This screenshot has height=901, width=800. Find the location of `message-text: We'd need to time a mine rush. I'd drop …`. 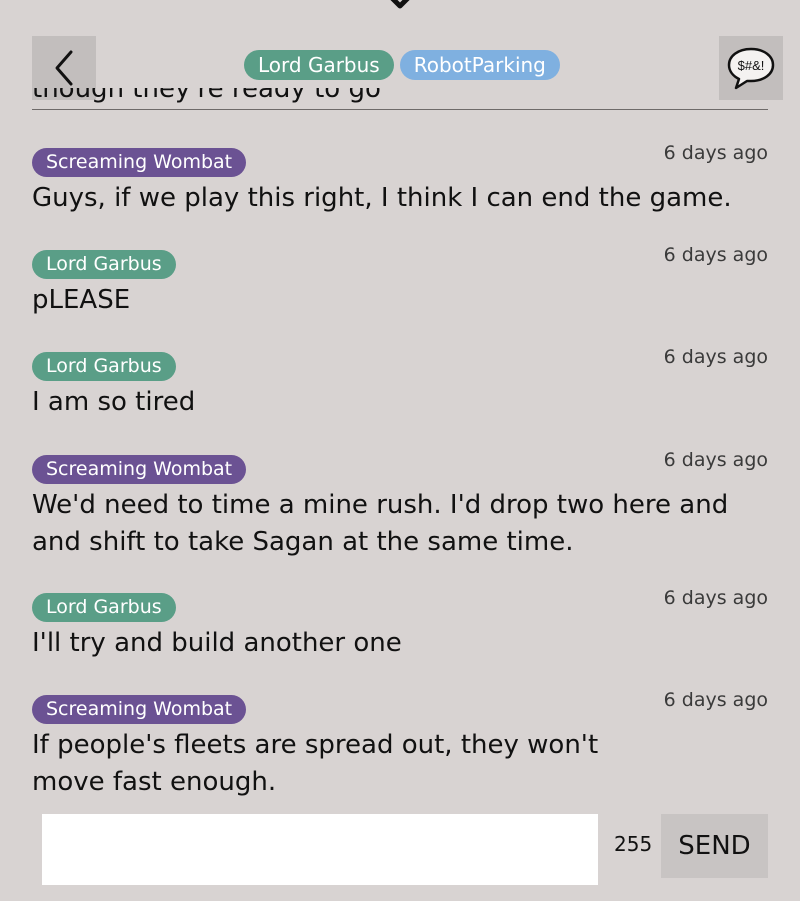

message-text: We'd need to time a mine rush. I'd drop … is located at coordinates (380, 523).